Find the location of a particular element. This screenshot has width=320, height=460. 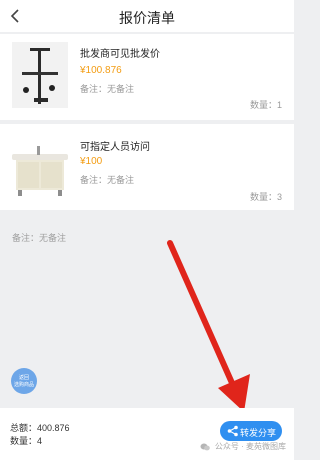

share-button: 转发分享 is located at coordinates (251, 431).